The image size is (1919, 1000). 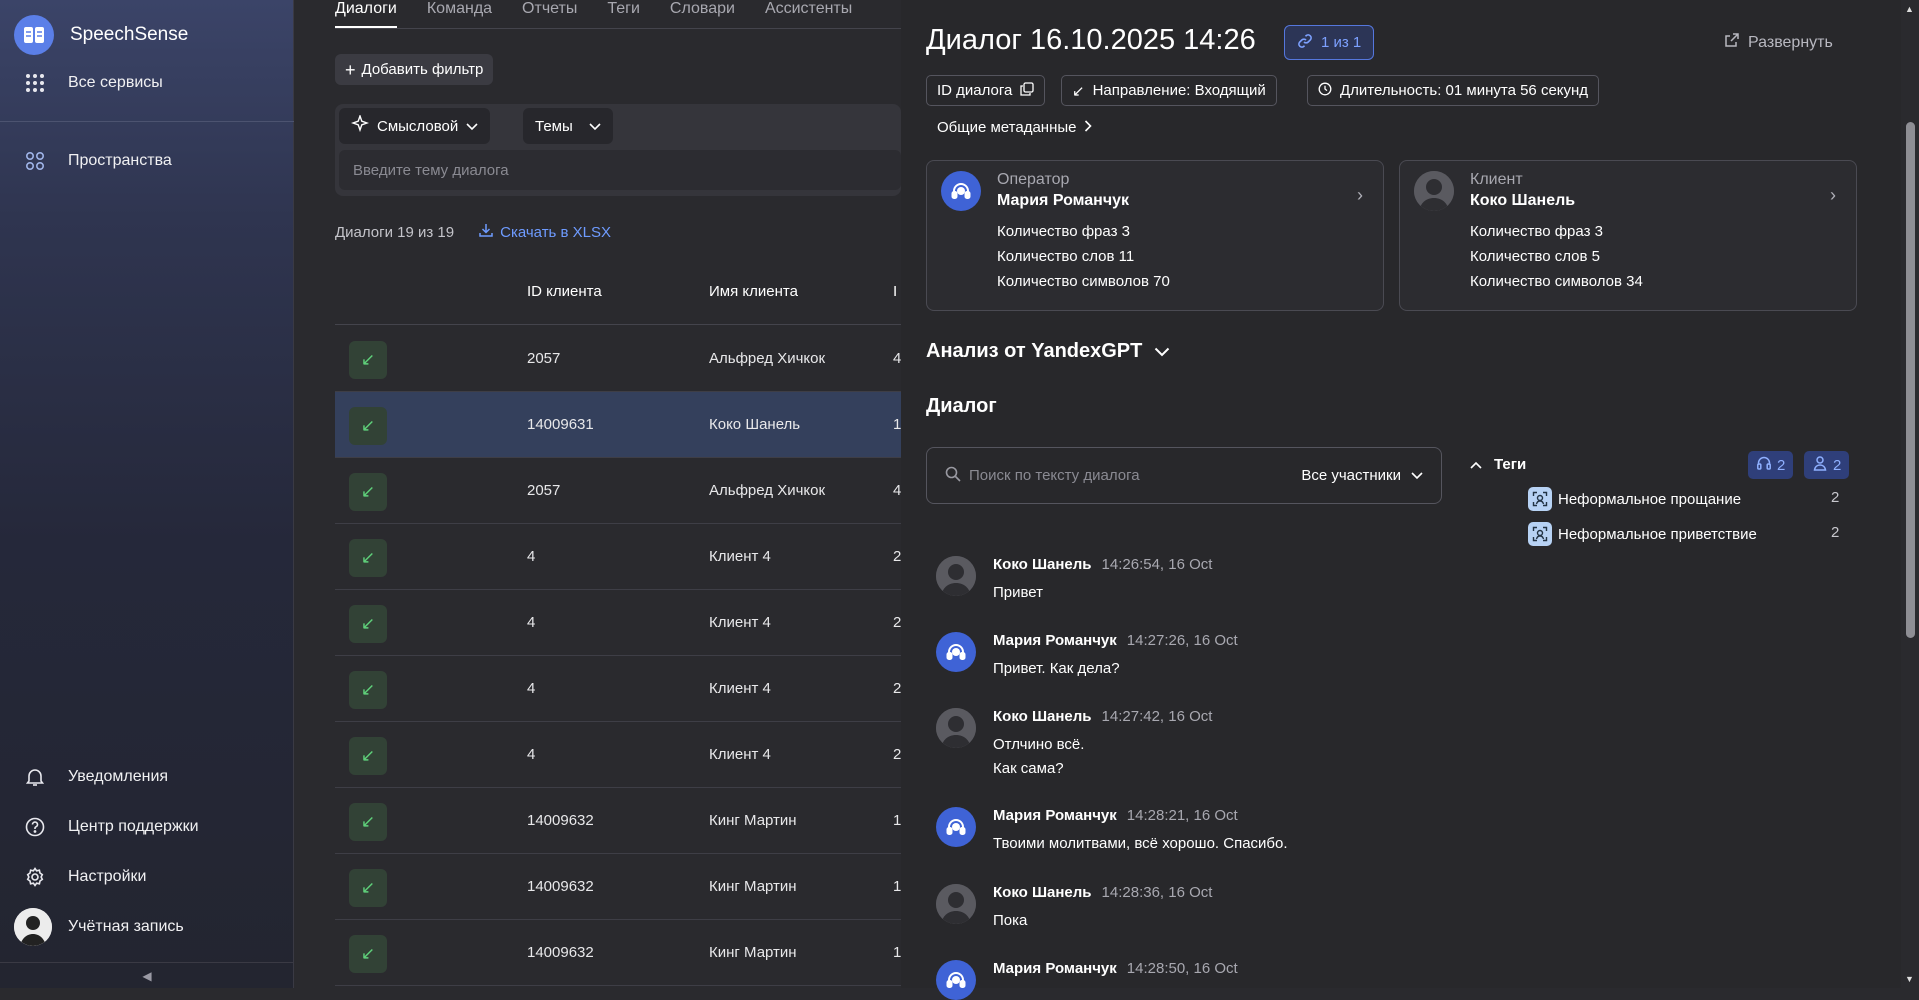 What do you see at coordinates (129, 34) in the screenshot?
I see `app-name: SpeechSense` at bounding box center [129, 34].